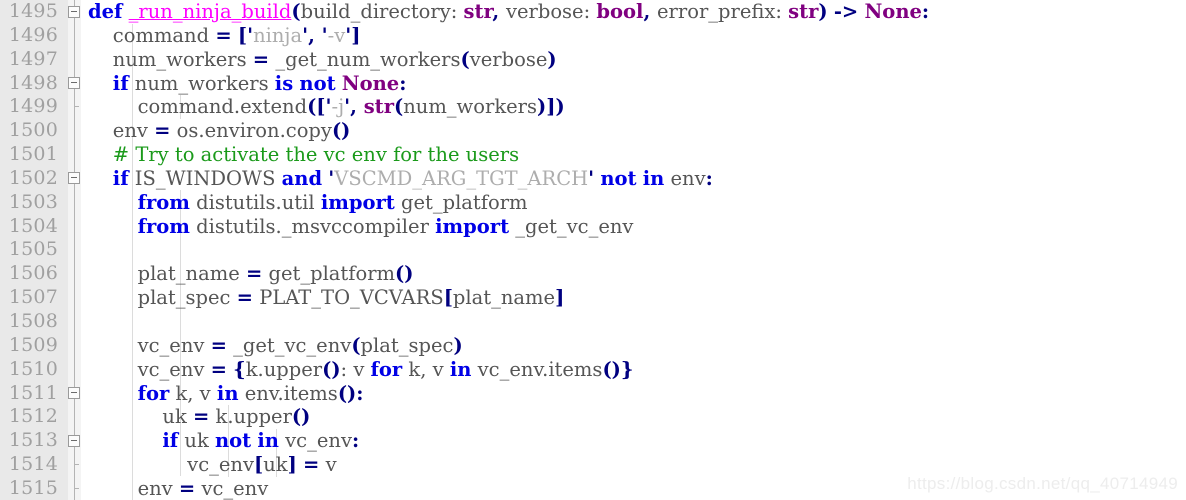 The width and height of the screenshot is (1186, 500). Describe the element at coordinates (284, 369) in the screenshot. I see `token-id: k.upper` at that location.